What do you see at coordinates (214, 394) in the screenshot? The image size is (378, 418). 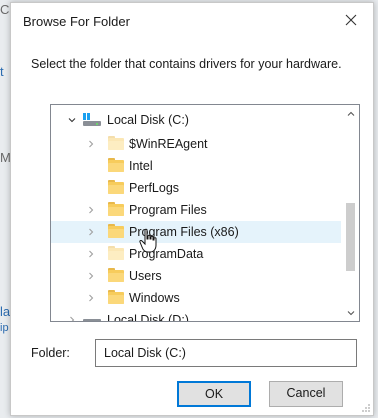 I see `ok-button: OK` at bounding box center [214, 394].